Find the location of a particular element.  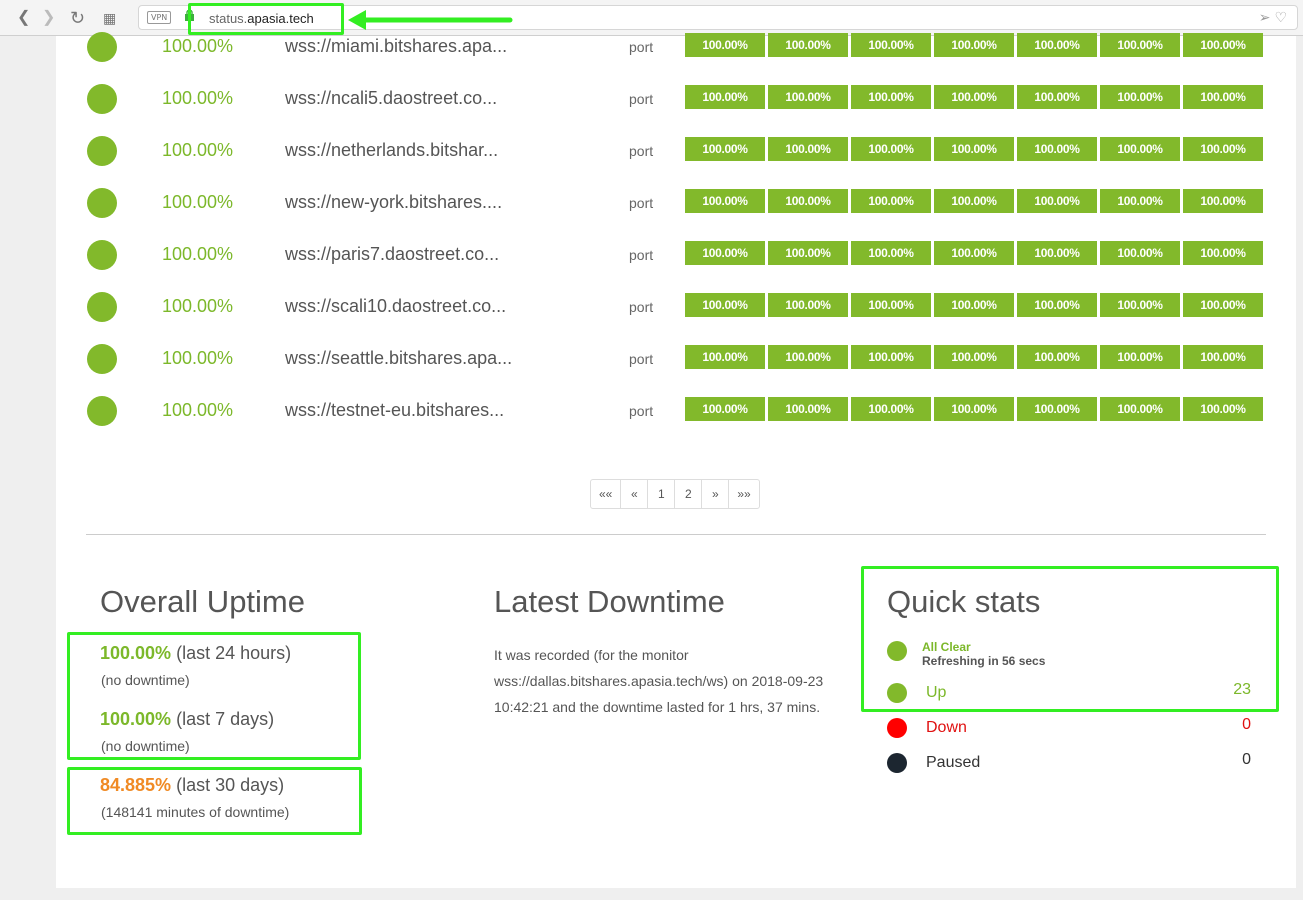

uptime-highlight-box is located at coordinates (214, 696).